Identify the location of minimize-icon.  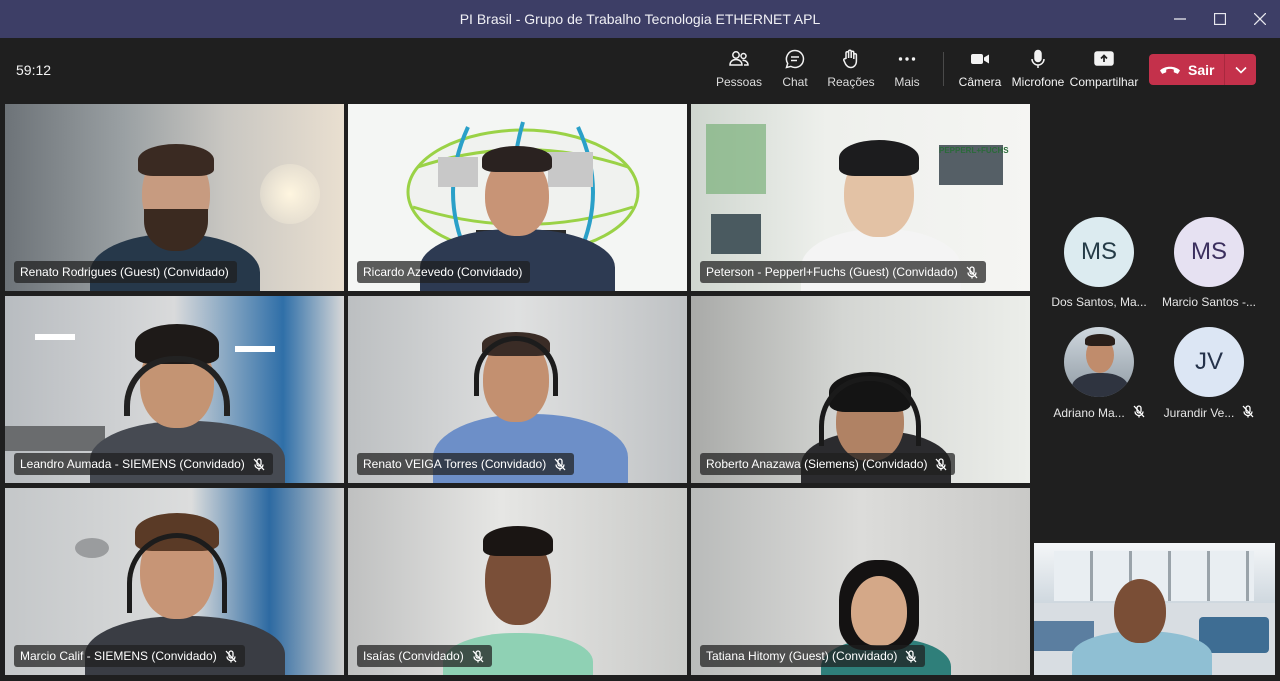
(1180, 19).